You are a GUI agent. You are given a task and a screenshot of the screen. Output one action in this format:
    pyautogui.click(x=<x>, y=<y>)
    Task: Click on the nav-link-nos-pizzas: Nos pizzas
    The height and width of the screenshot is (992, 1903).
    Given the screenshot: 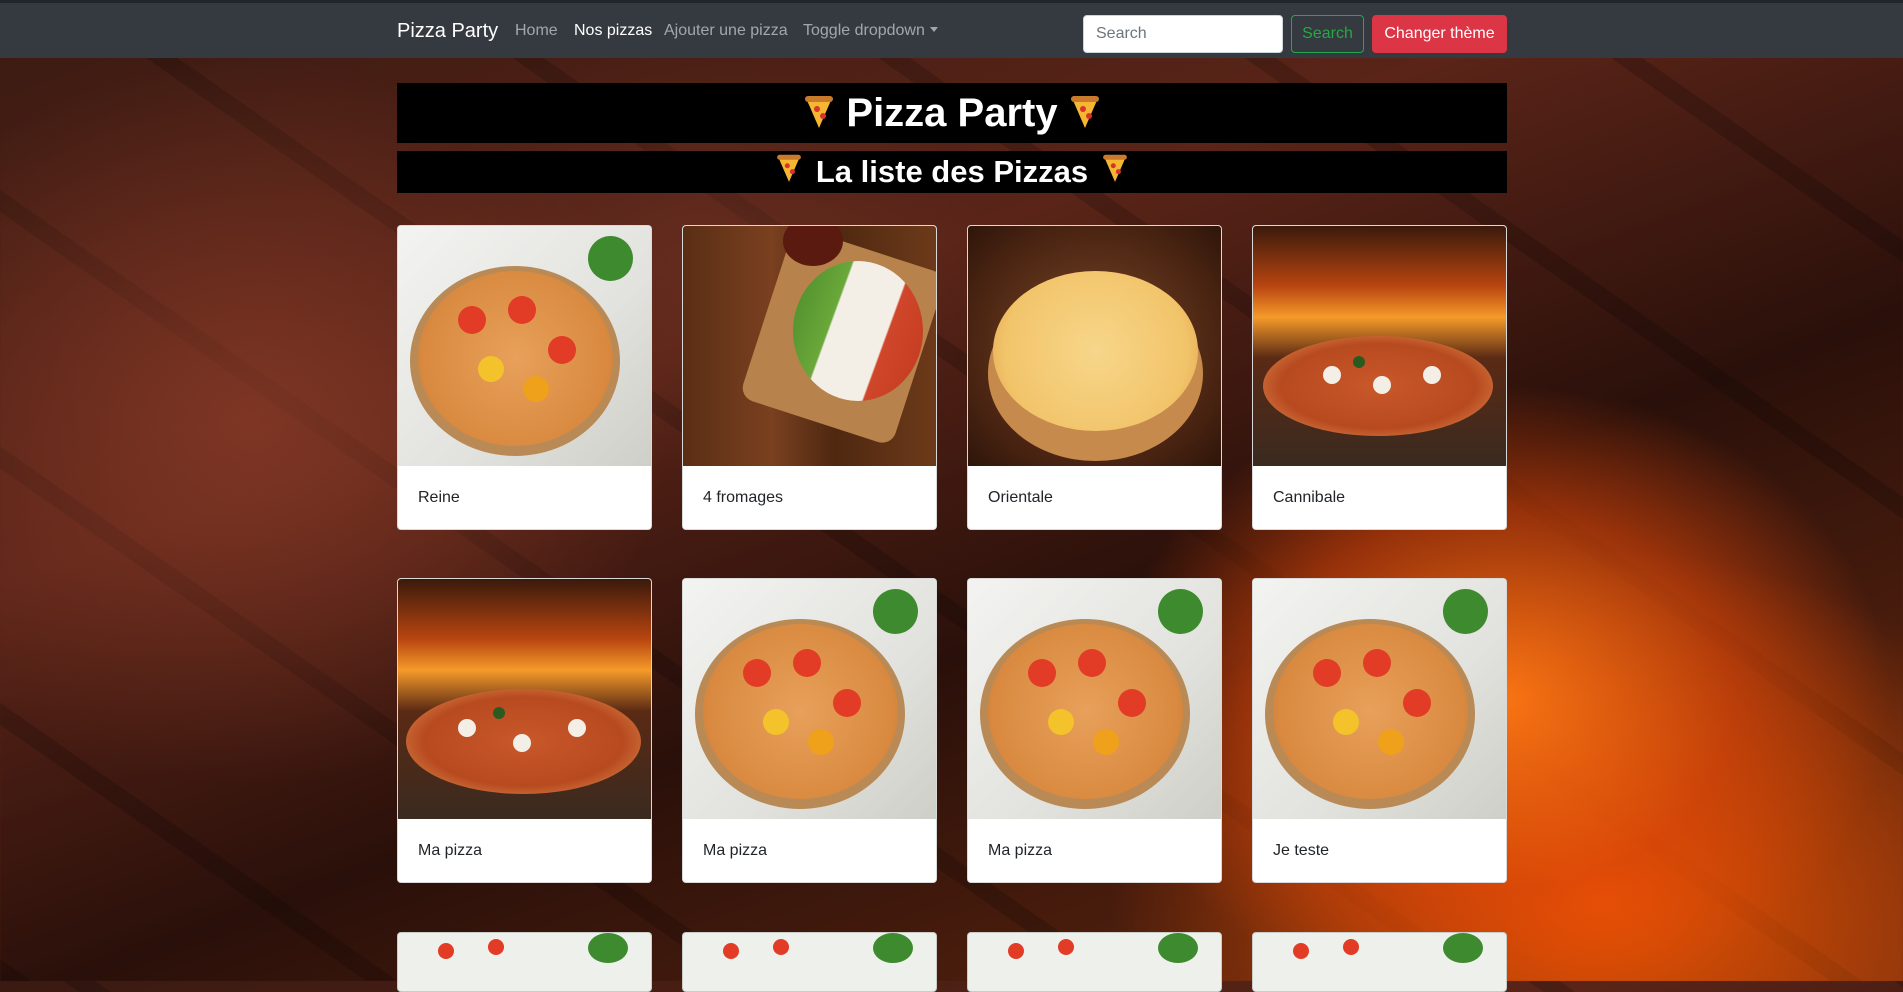 What is the action you would take?
    pyautogui.click(x=613, y=31)
    